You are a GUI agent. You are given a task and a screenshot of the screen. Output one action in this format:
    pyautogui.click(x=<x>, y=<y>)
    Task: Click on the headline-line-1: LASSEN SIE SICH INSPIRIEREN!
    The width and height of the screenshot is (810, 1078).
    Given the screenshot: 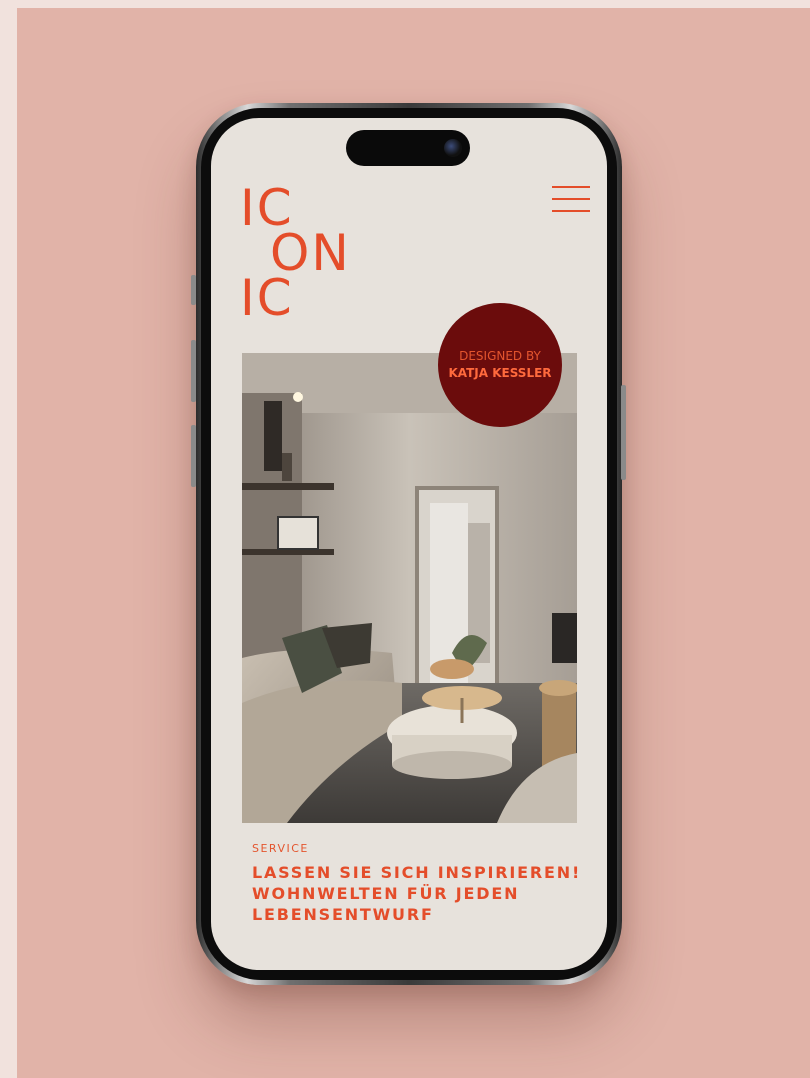 What is the action you would take?
    pyautogui.click(x=417, y=872)
    